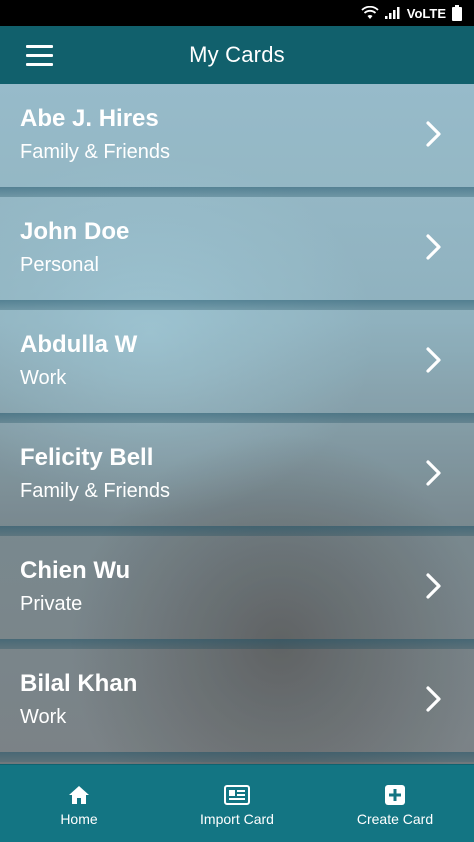  What do you see at coordinates (395, 818) in the screenshot?
I see `nav-create-card-label: Create Card` at bounding box center [395, 818].